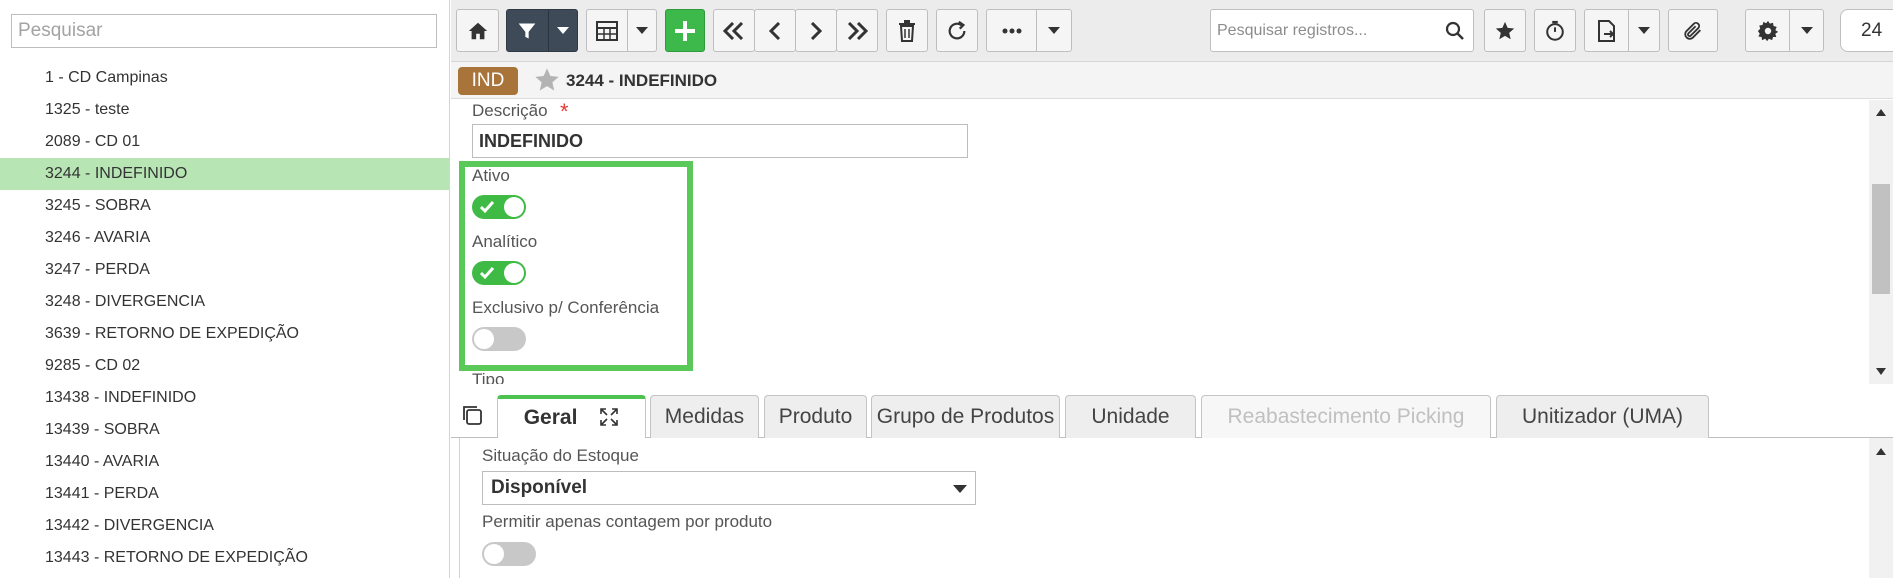  I want to click on favorite-button, so click(1505, 30).